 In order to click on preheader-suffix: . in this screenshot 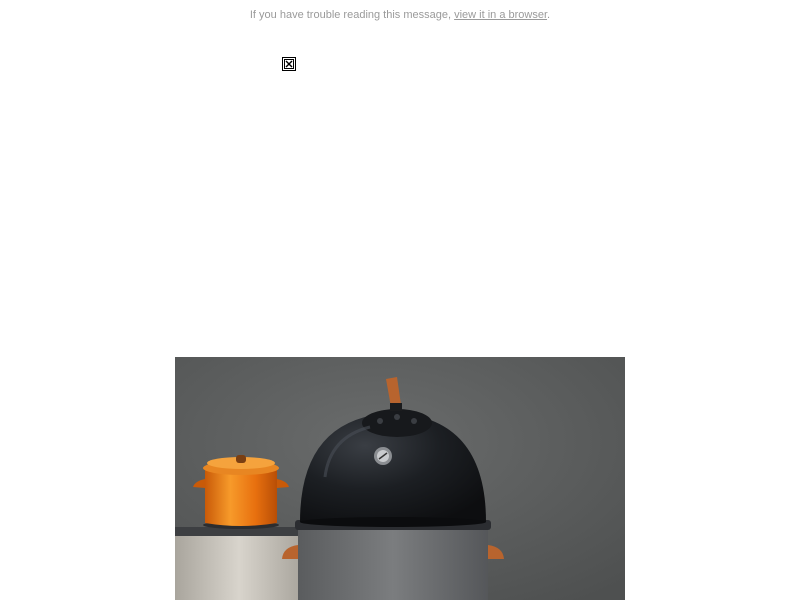, I will do `click(549, 15)`.